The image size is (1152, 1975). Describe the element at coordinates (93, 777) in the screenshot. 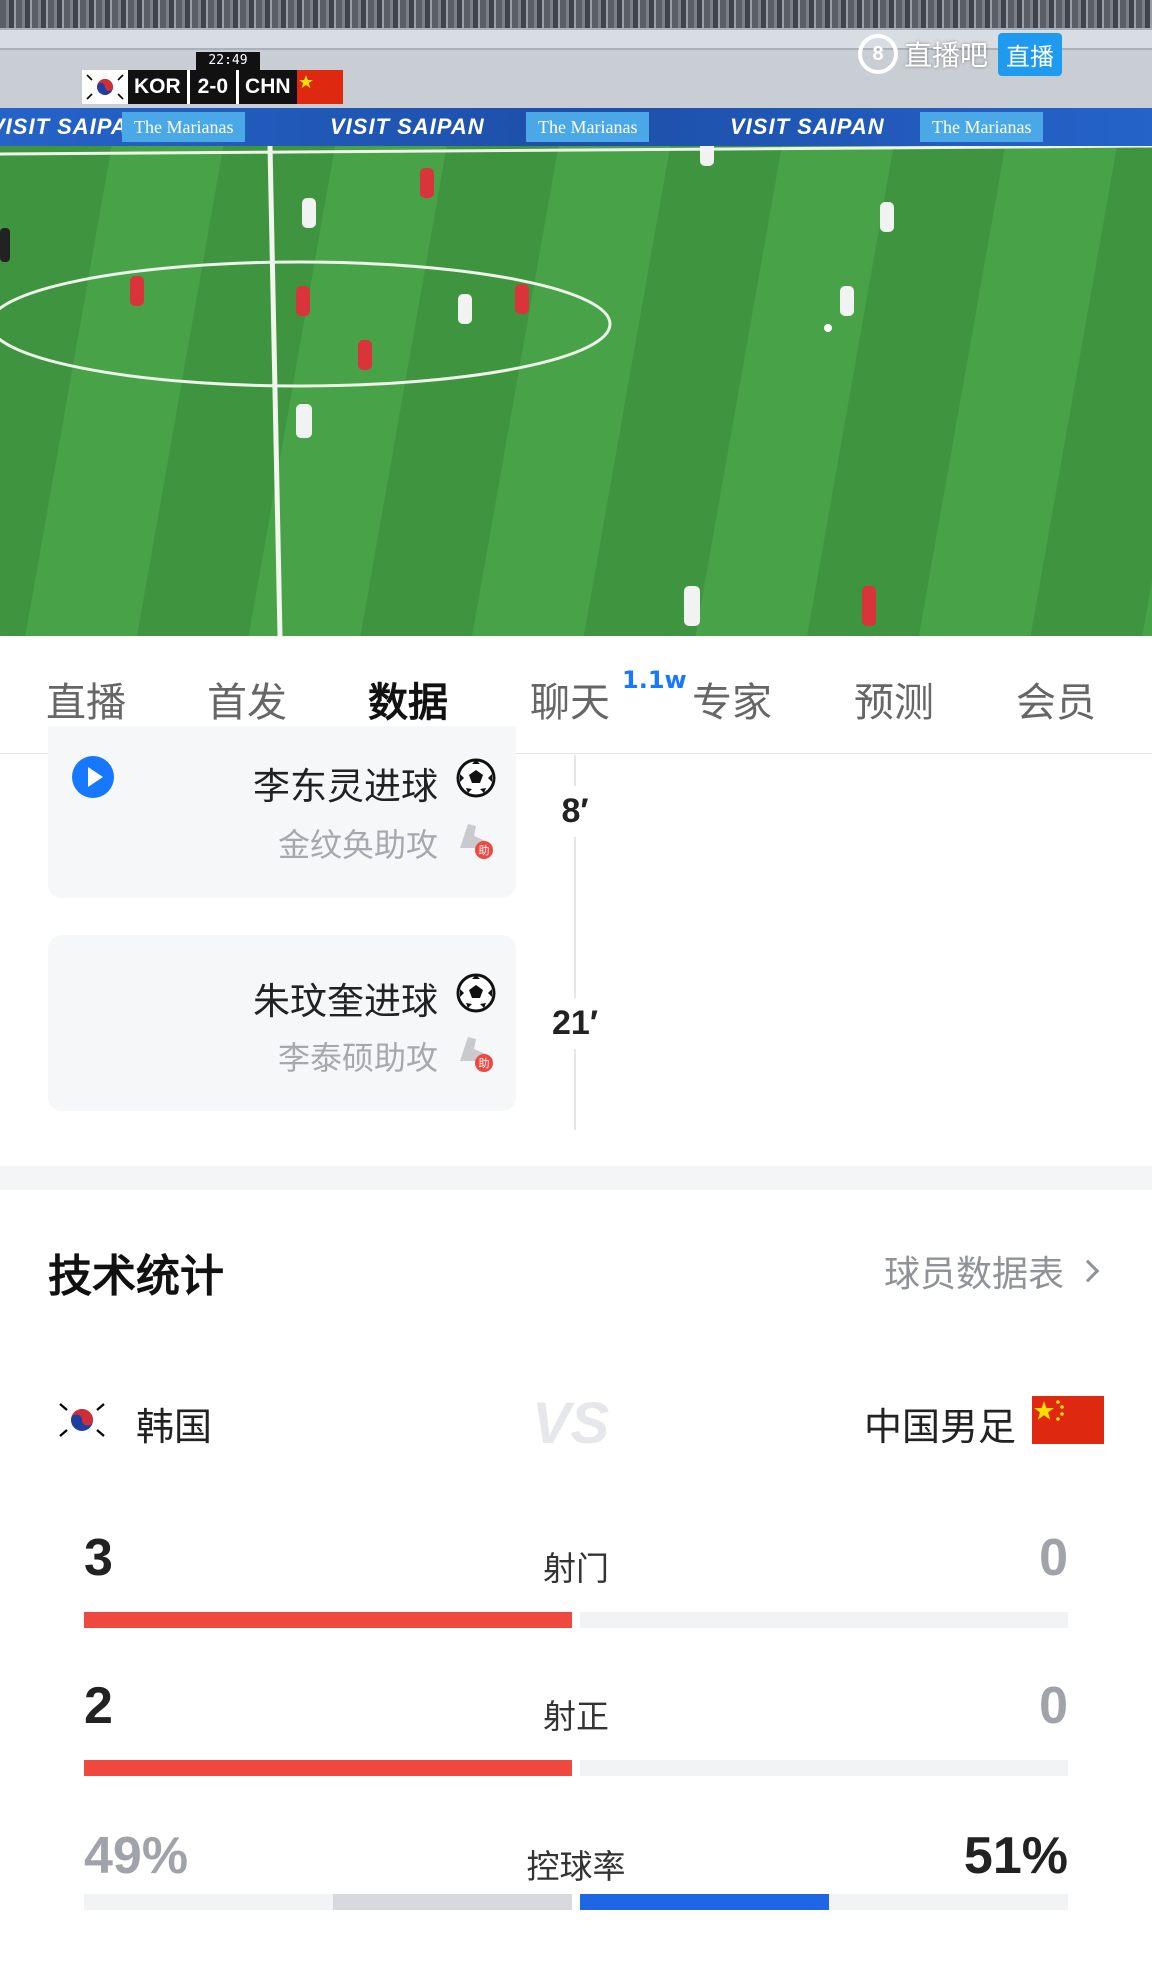

I see `play-video-icon` at that location.